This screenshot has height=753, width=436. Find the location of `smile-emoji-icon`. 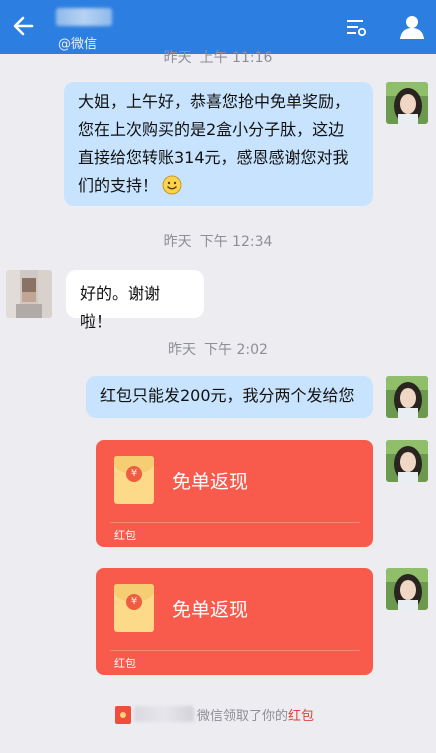

smile-emoji-icon is located at coordinates (172, 185).